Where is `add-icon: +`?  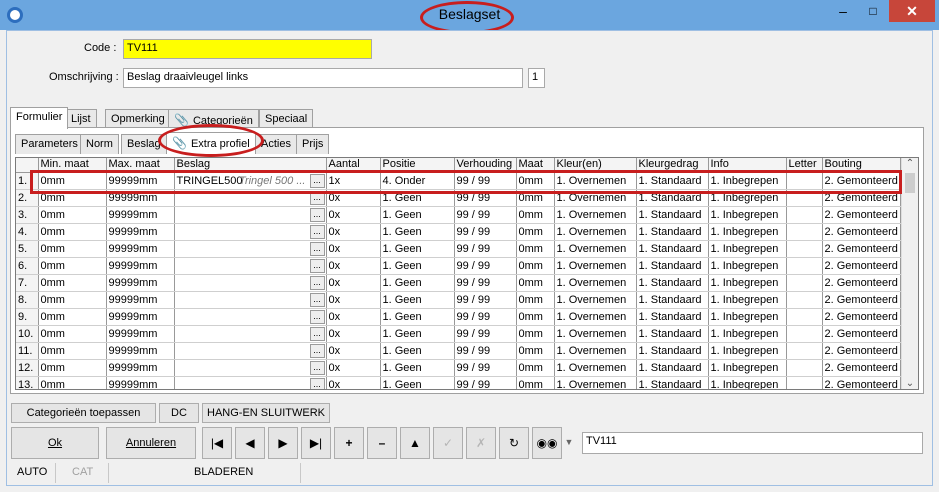 add-icon: + is located at coordinates (349, 443).